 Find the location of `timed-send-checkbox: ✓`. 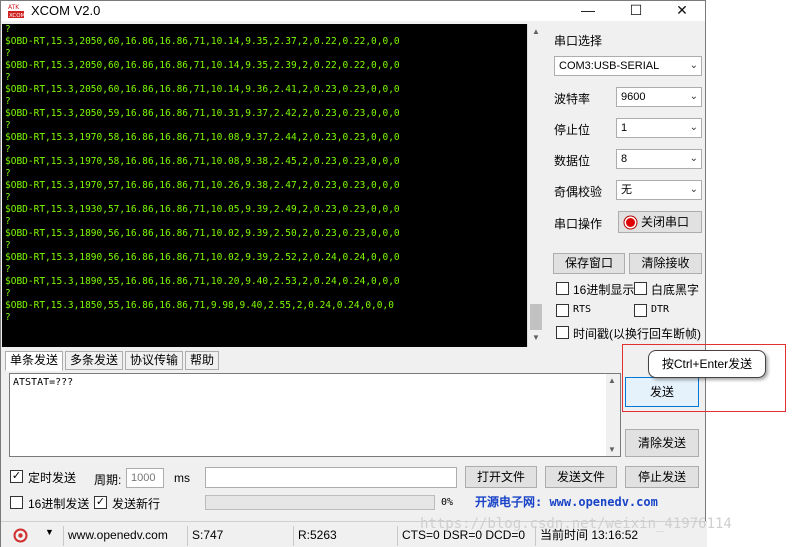

timed-send-checkbox: ✓ is located at coordinates (16, 476).